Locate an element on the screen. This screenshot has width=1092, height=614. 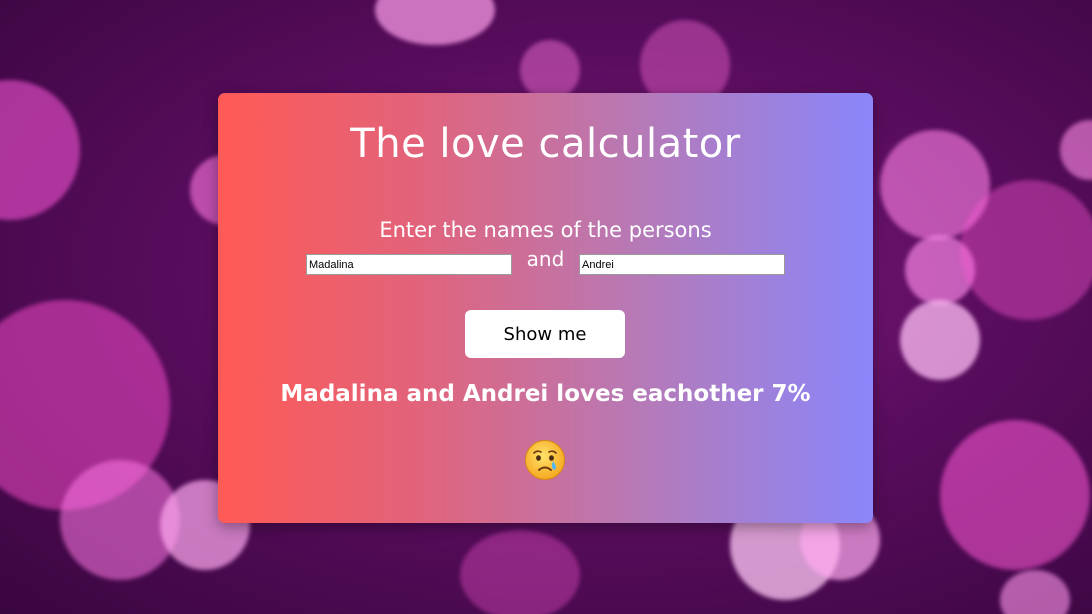
crying-face-icon is located at coordinates (545, 460).